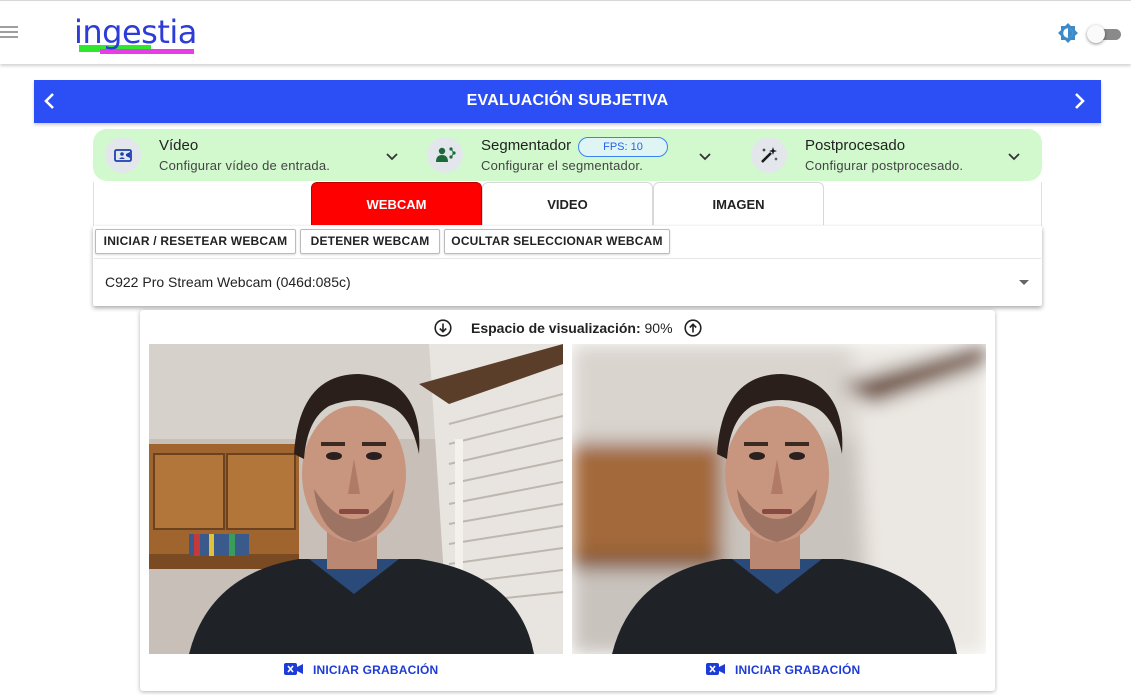 The width and height of the screenshot is (1131, 695). I want to click on stop-webcam-button: DETENER WEBCAM, so click(370, 241).